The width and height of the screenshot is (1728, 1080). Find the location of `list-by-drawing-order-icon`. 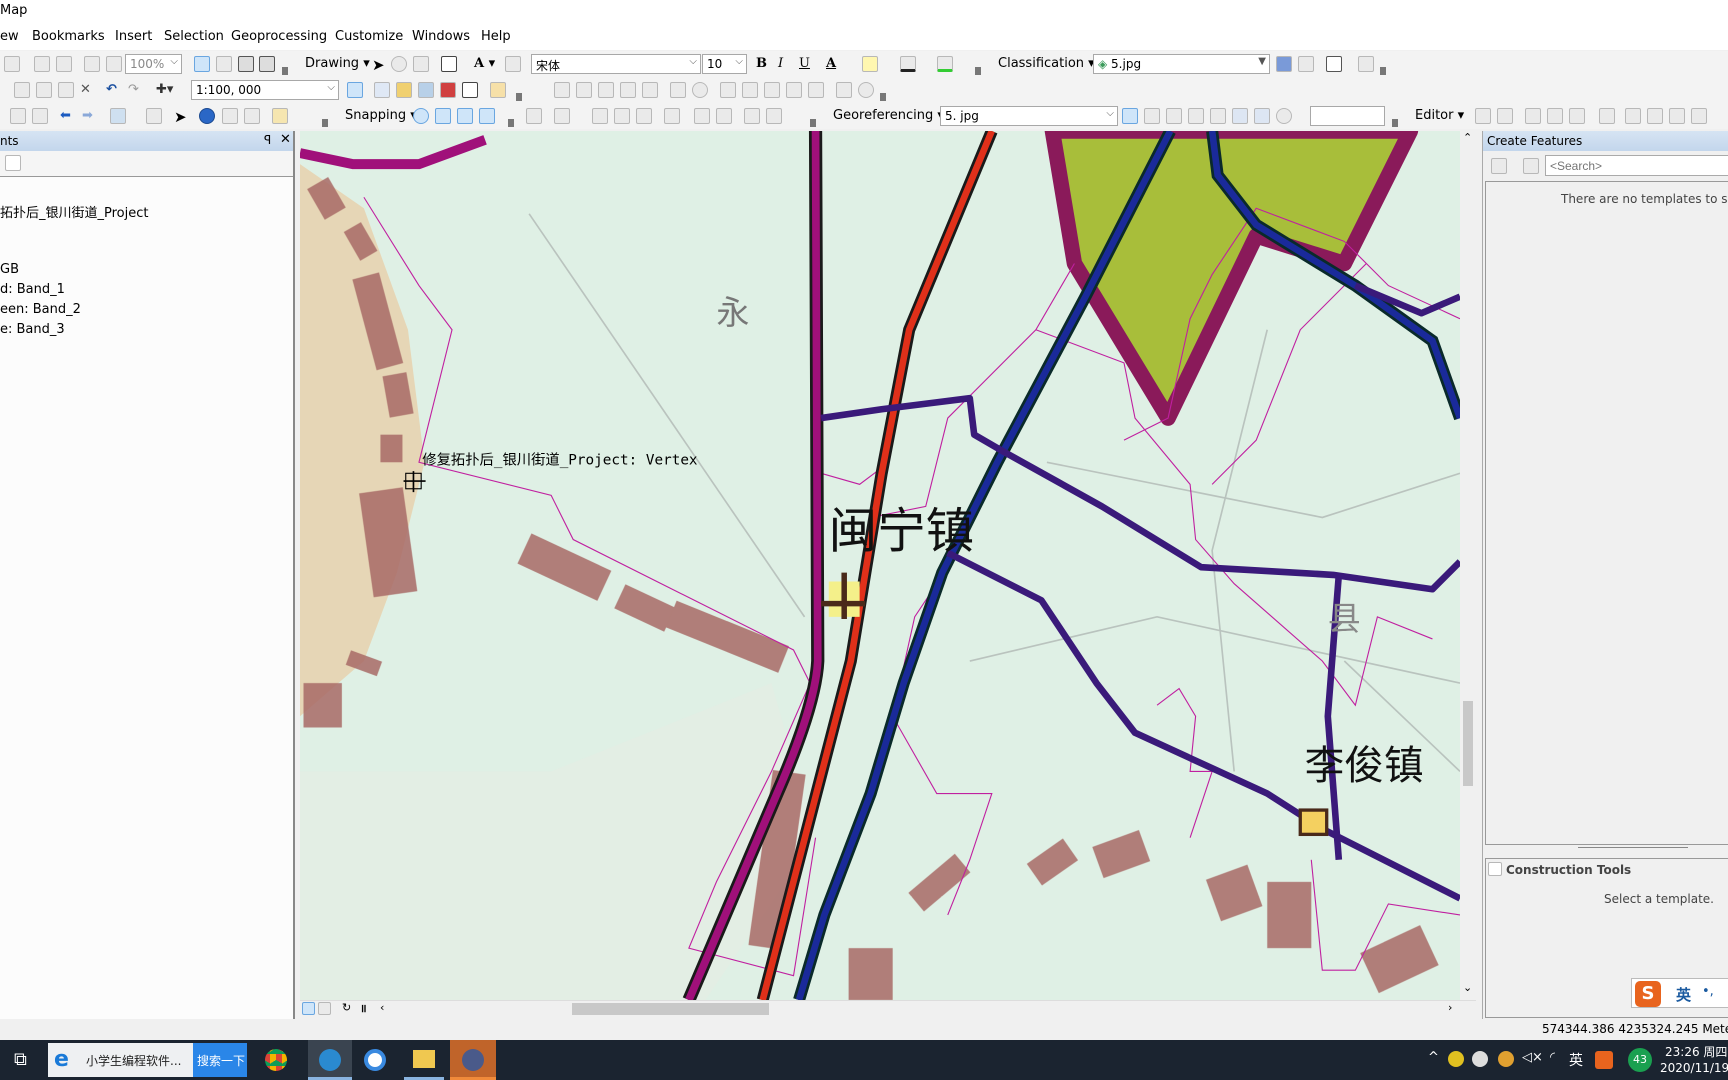

list-by-drawing-order-icon is located at coordinates (13, 163).